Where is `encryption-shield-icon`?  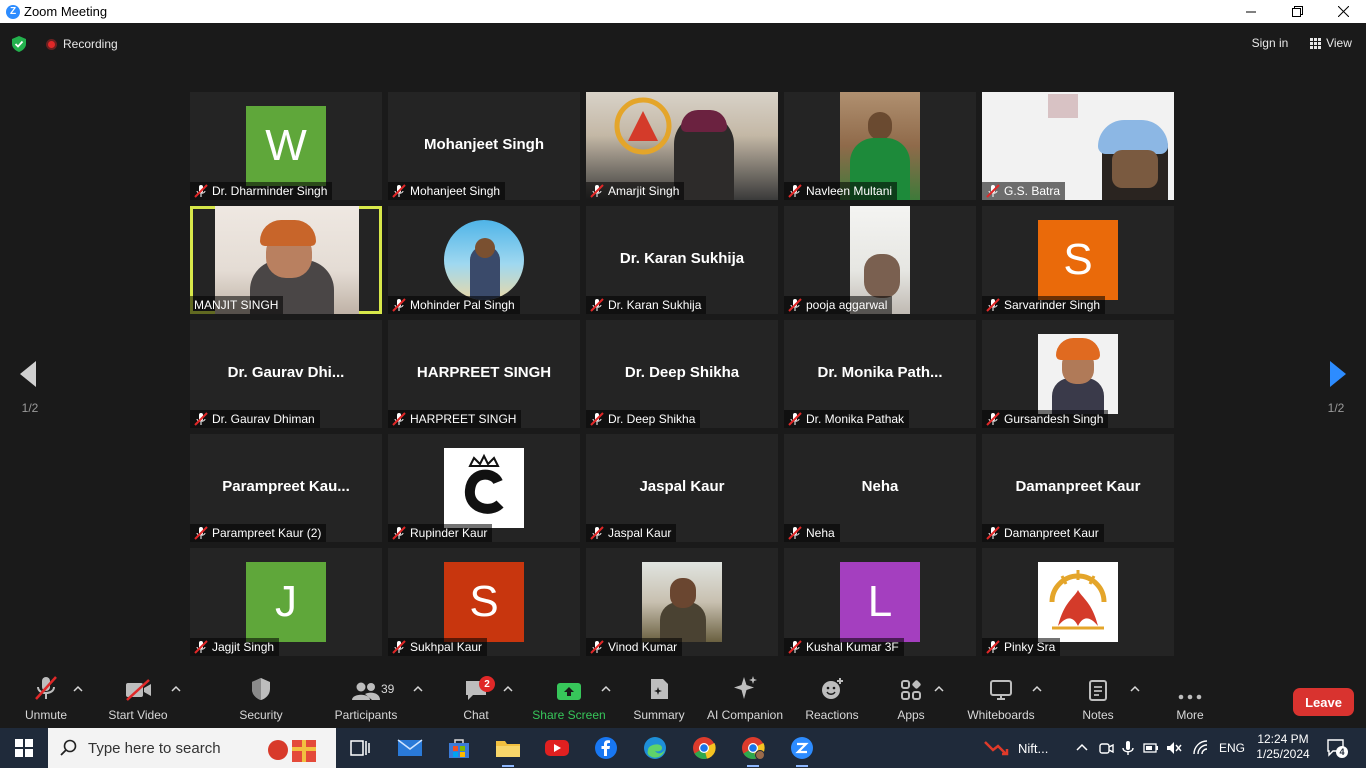 encryption-shield-icon is located at coordinates (19, 44).